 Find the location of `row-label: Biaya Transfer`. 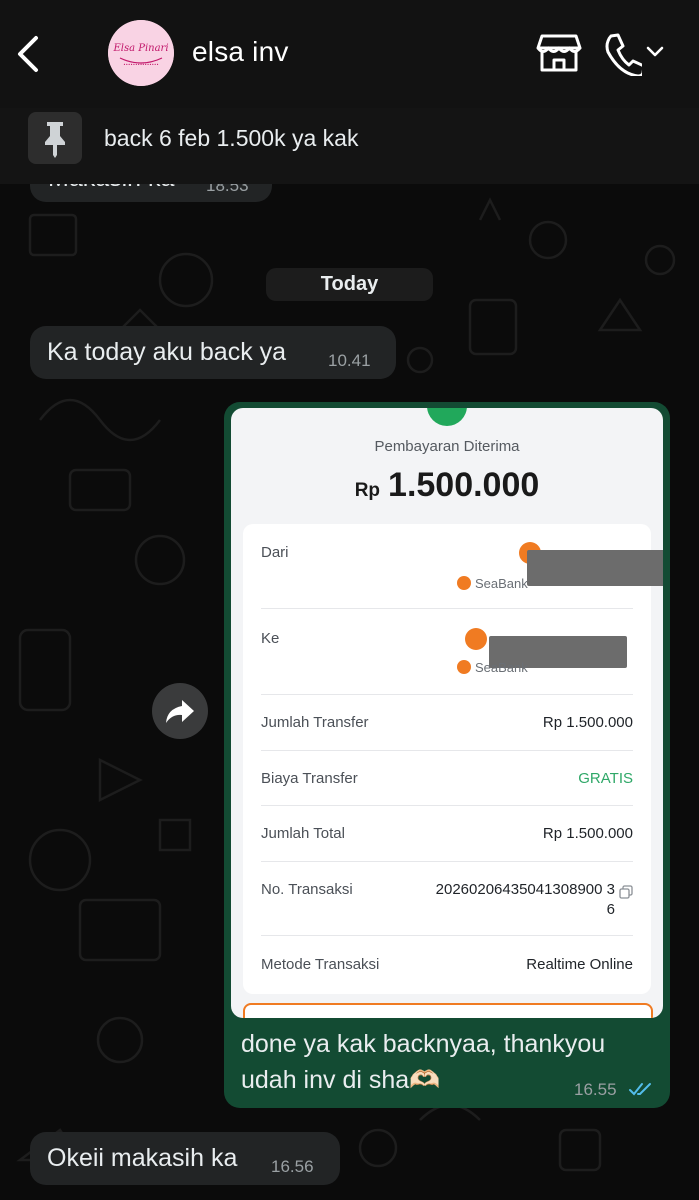

row-label: Biaya Transfer is located at coordinates (309, 778).